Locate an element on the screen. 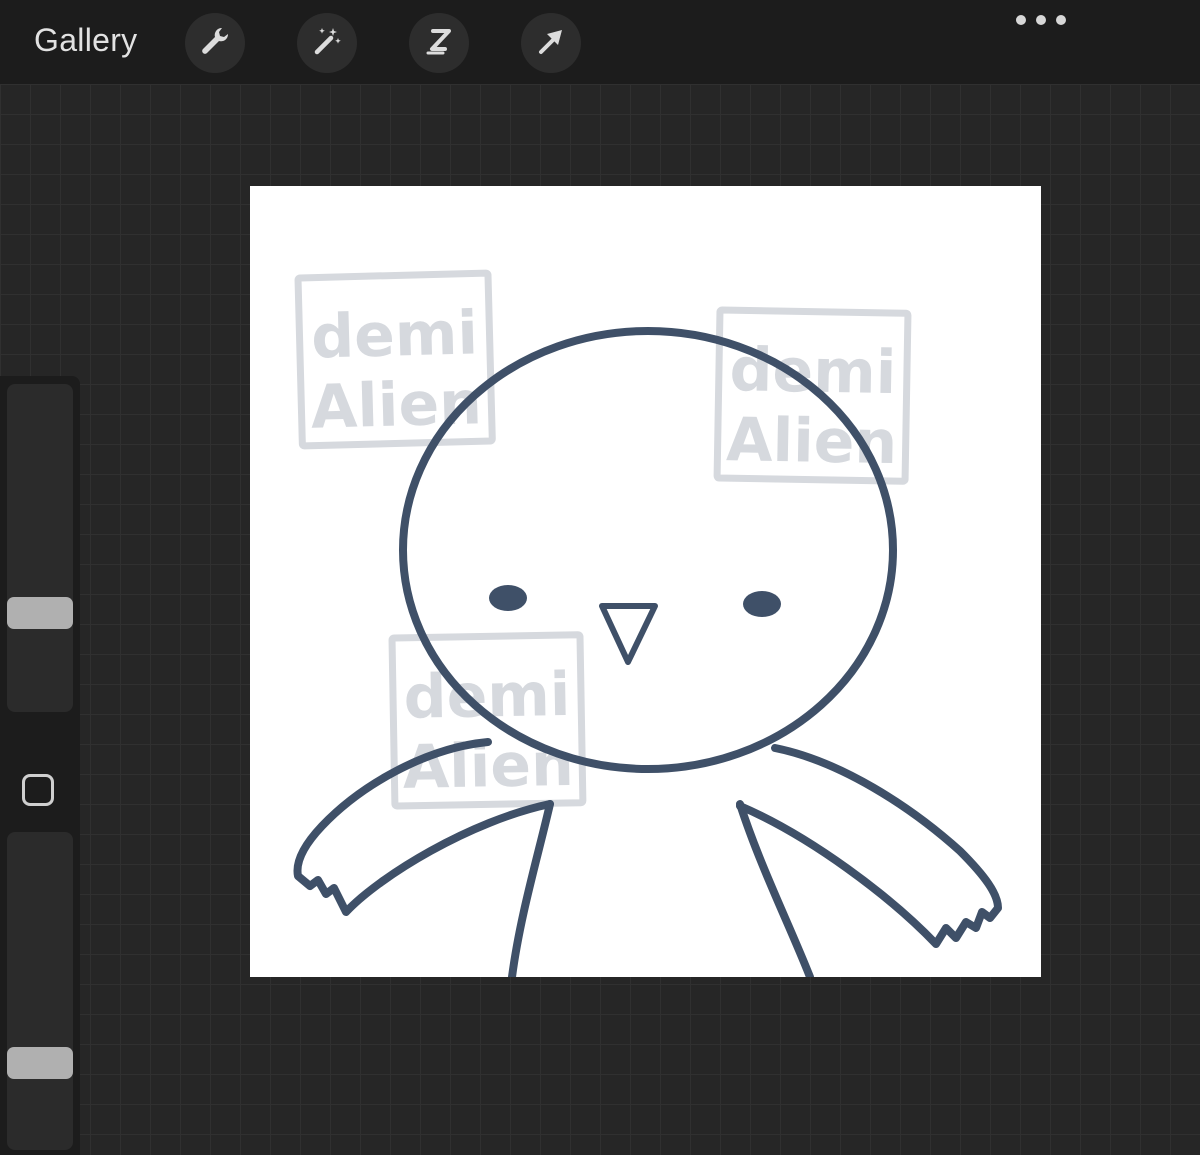  watermark-line2: Alien is located at coordinates (396, 405).